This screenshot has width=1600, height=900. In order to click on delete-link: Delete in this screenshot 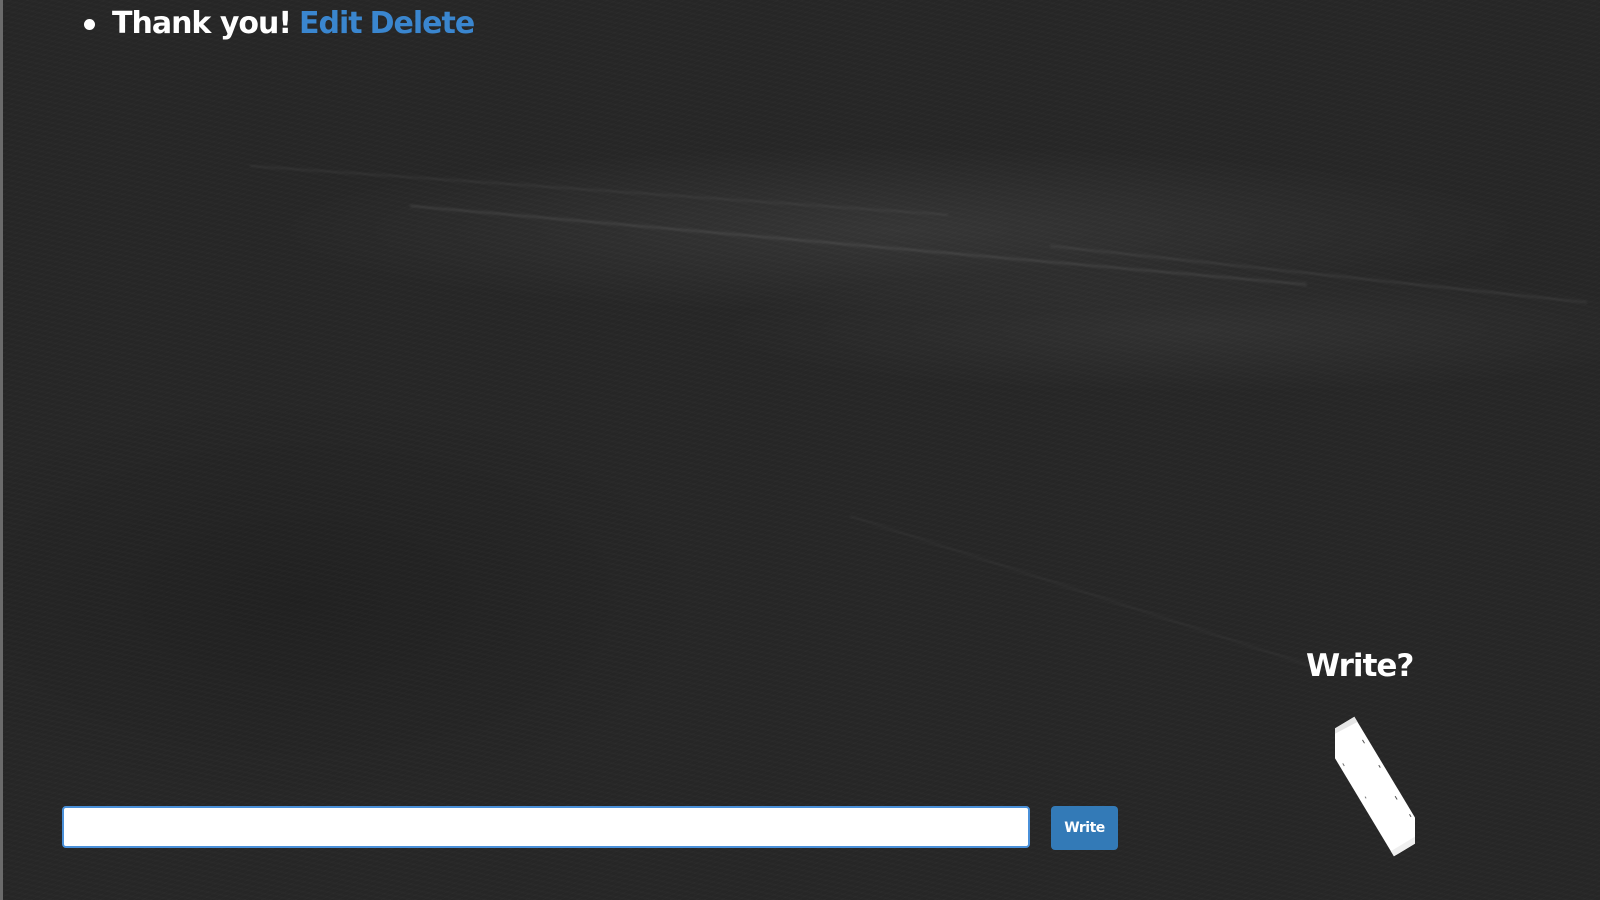, I will do `click(423, 24)`.